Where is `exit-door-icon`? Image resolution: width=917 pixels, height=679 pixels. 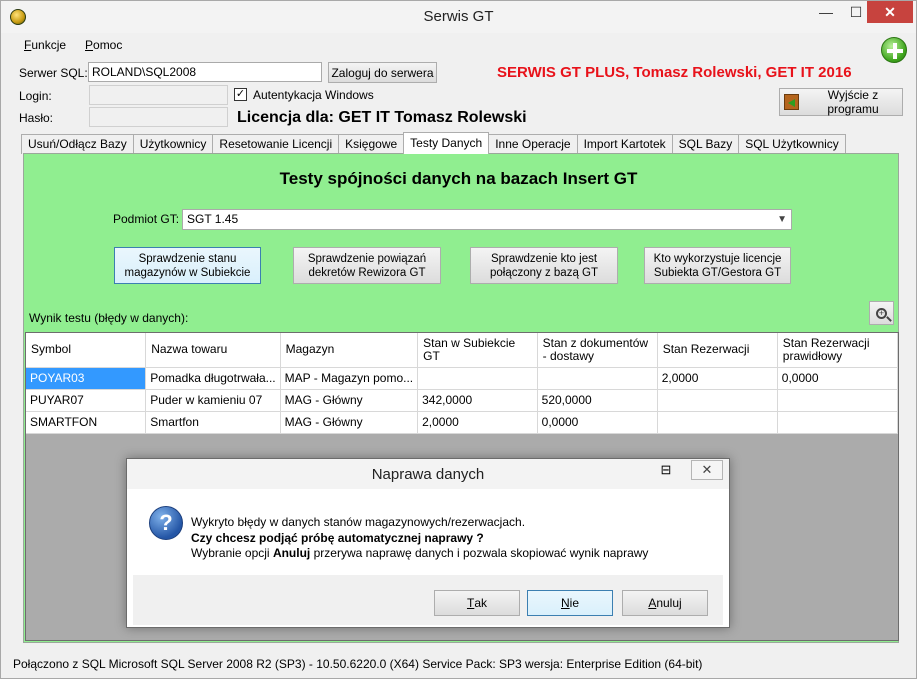 exit-door-icon is located at coordinates (792, 102).